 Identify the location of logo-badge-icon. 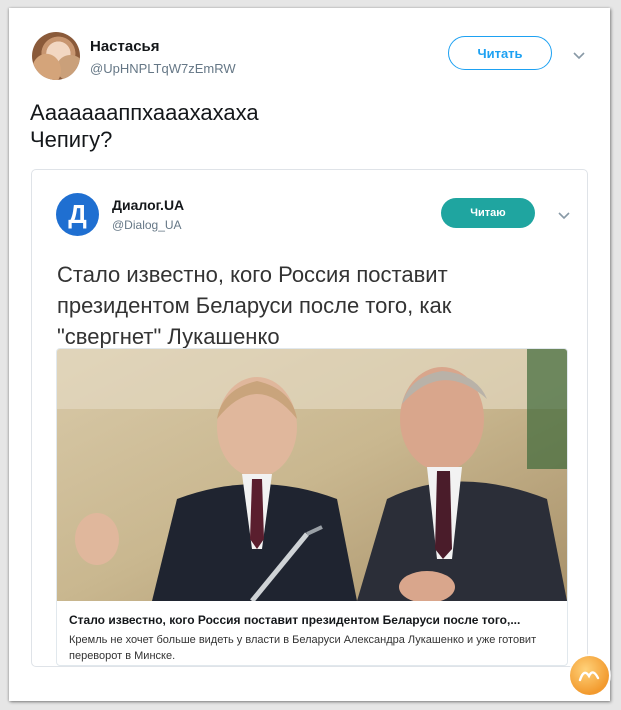
(589, 676).